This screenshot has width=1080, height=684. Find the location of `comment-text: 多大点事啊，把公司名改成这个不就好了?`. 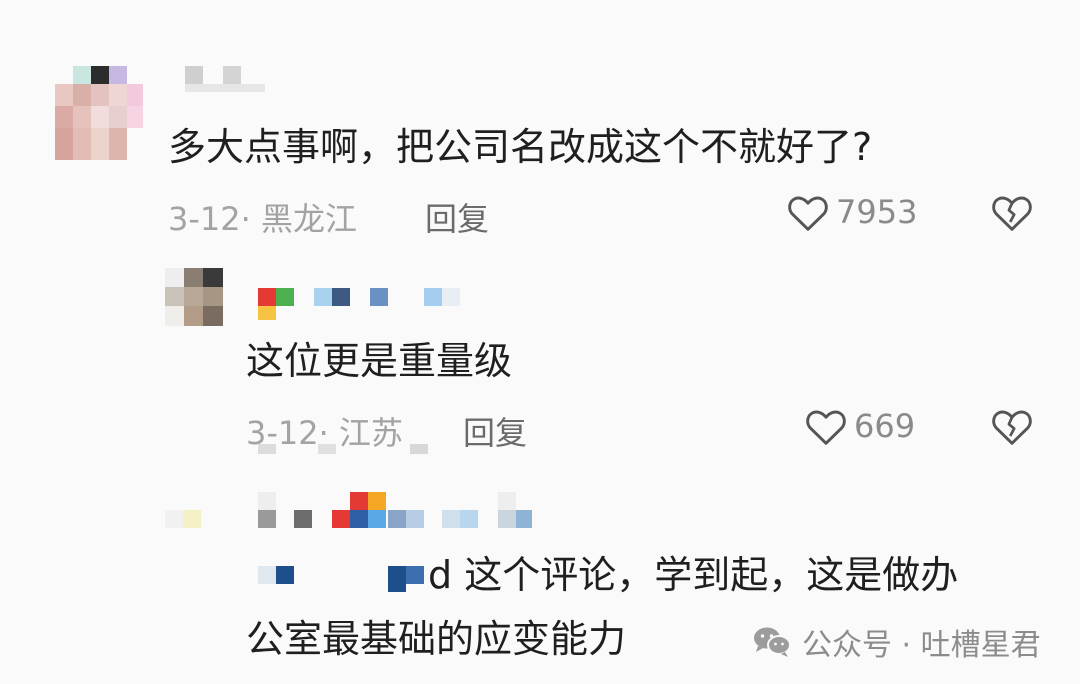

comment-text: 多大点事啊，把公司名改成这个不就好了? is located at coordinates (520, 147).